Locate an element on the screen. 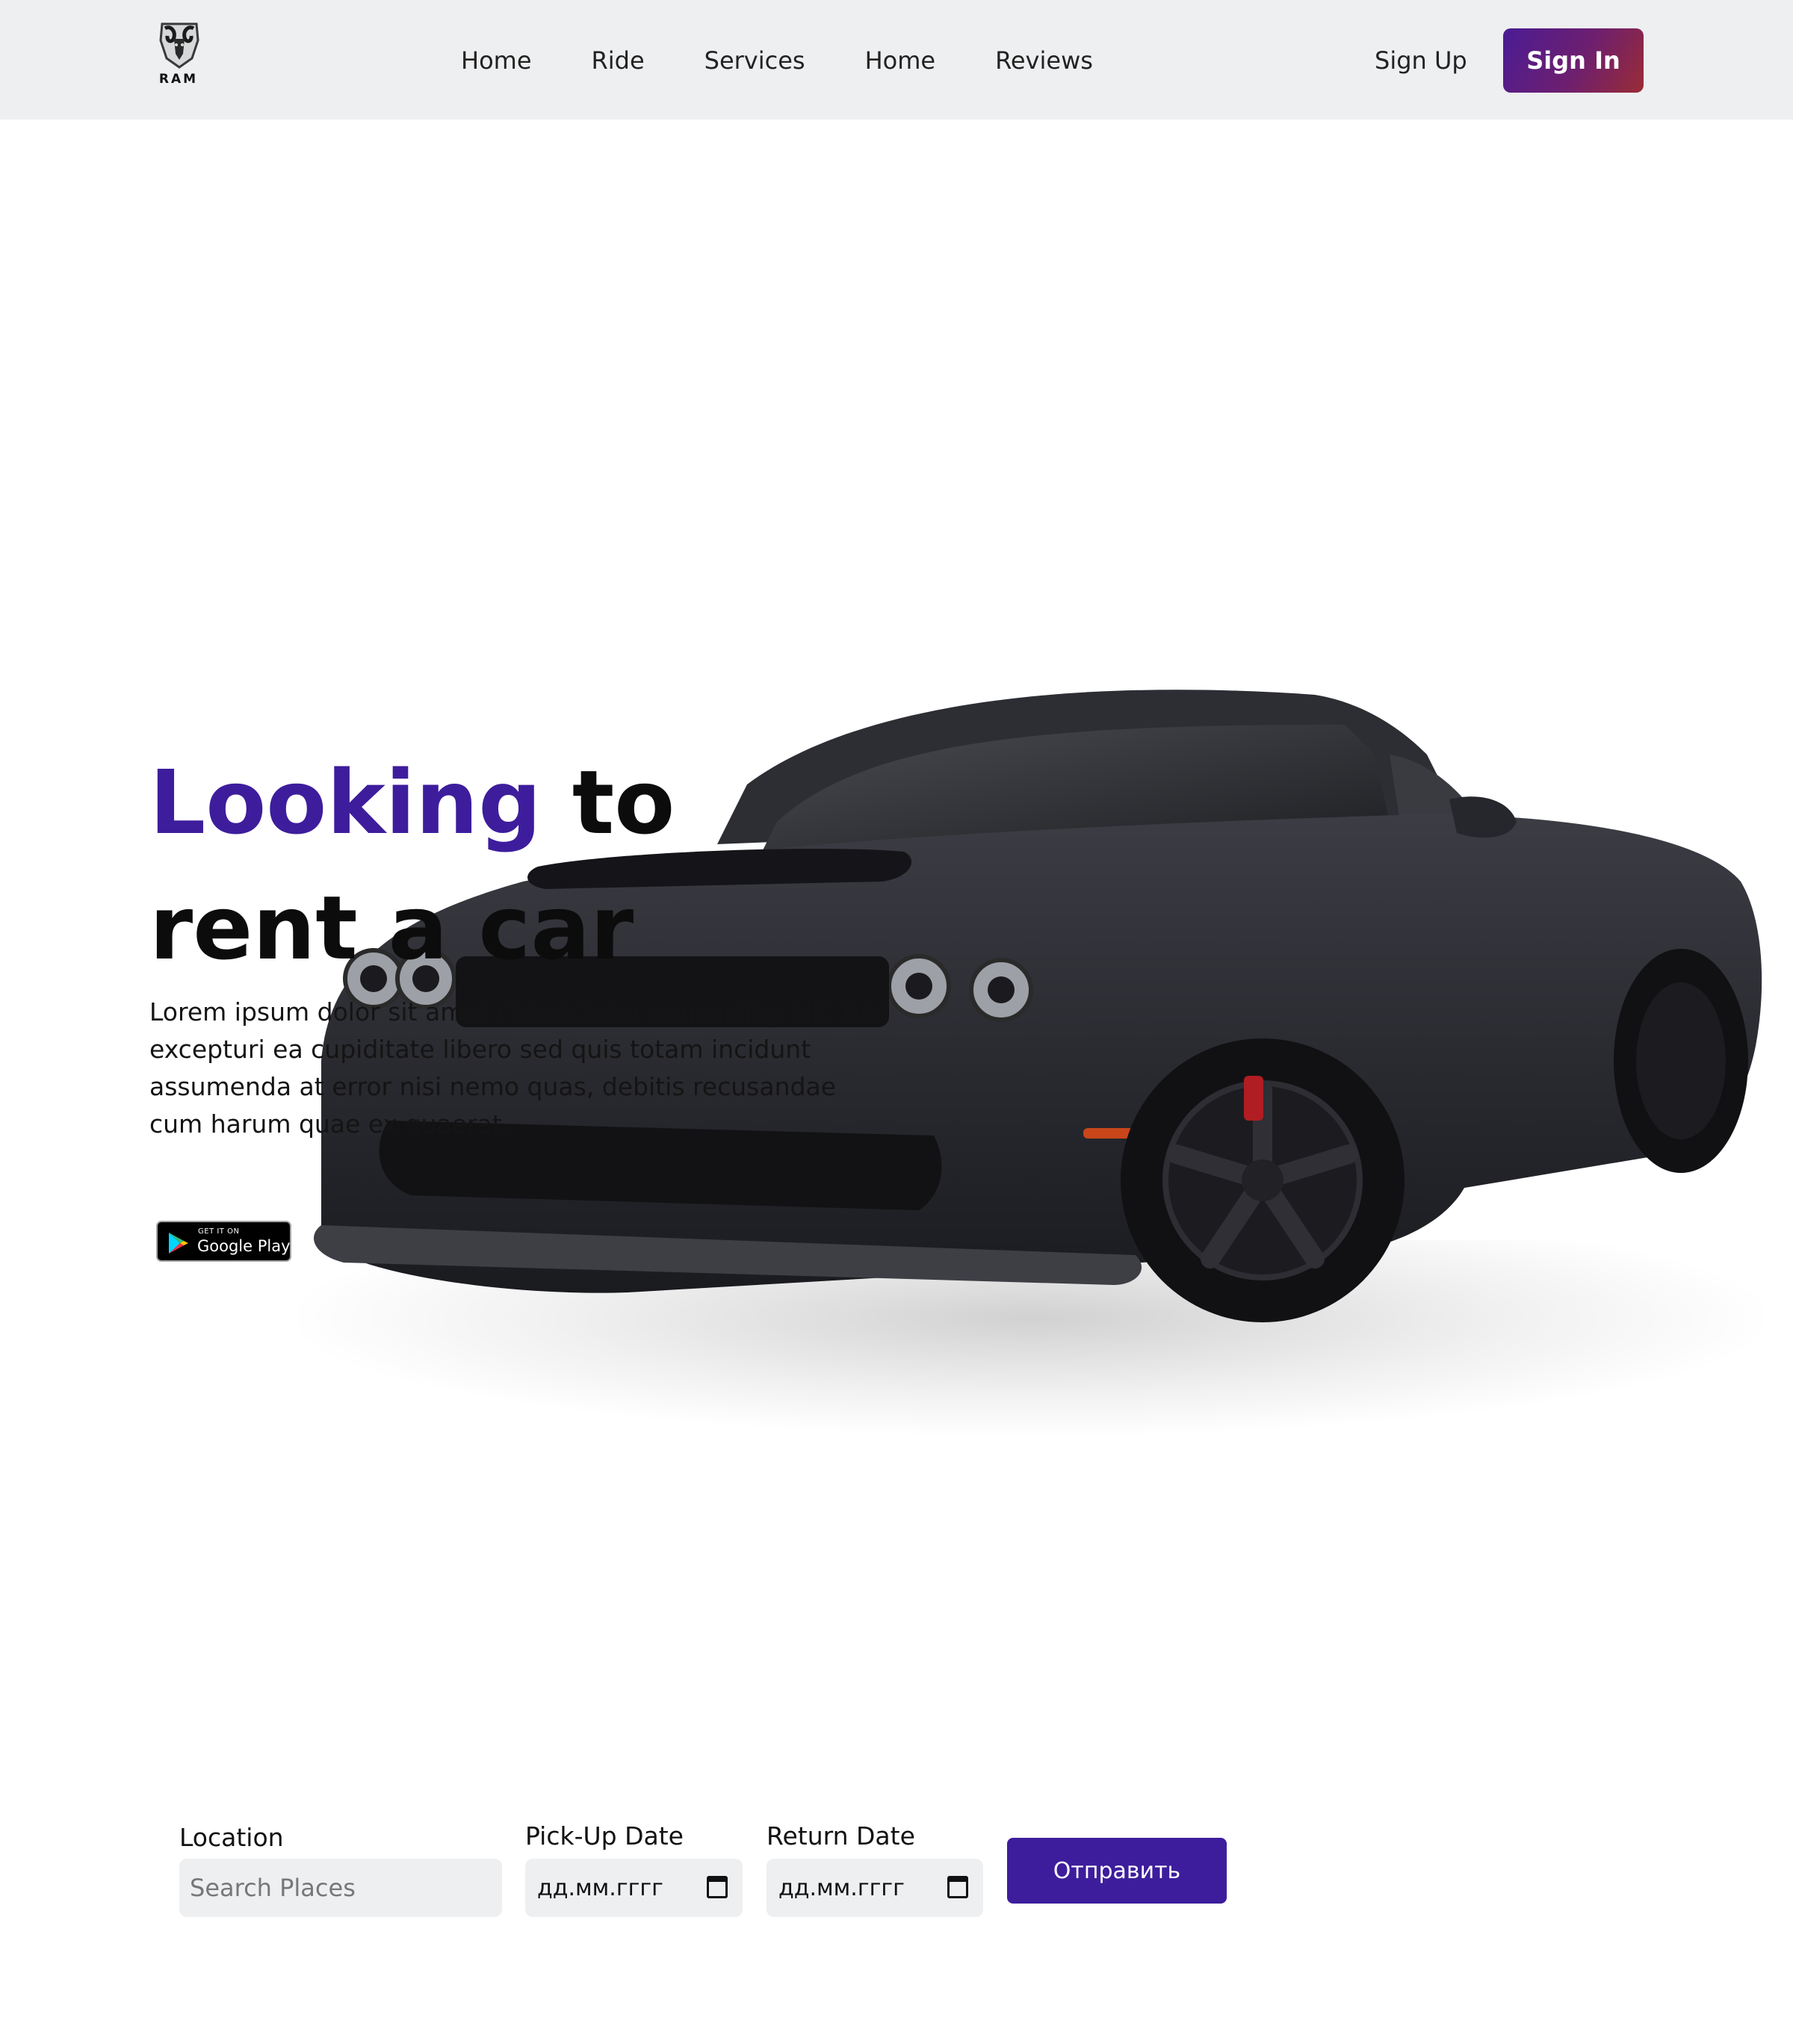  nav-services: Services is located at coordinates (754, 60).